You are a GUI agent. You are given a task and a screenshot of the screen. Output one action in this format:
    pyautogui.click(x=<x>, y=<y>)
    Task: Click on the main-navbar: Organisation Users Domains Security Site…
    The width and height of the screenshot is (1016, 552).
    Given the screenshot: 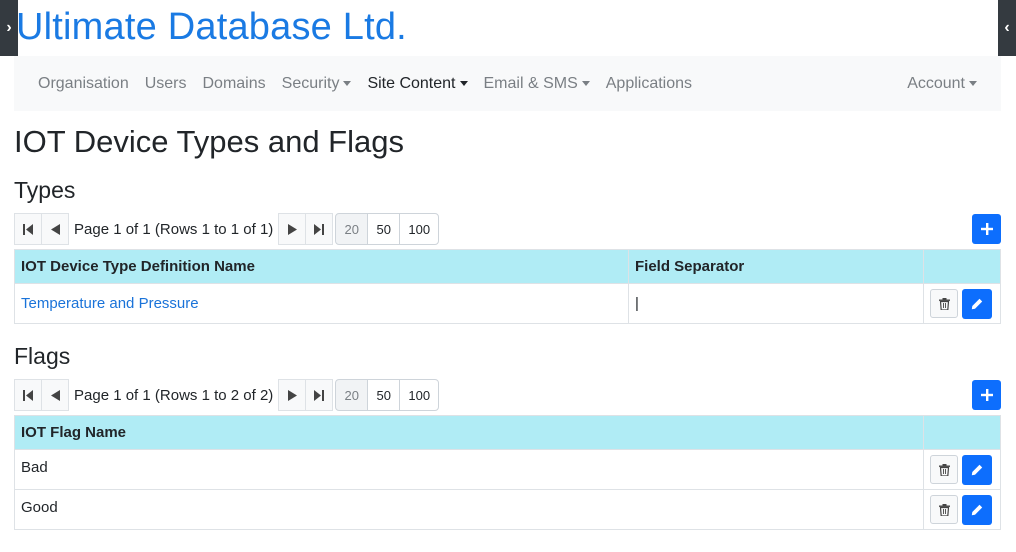 What is the action you would take?
    pyautogui.click(x=507, y=83)
    